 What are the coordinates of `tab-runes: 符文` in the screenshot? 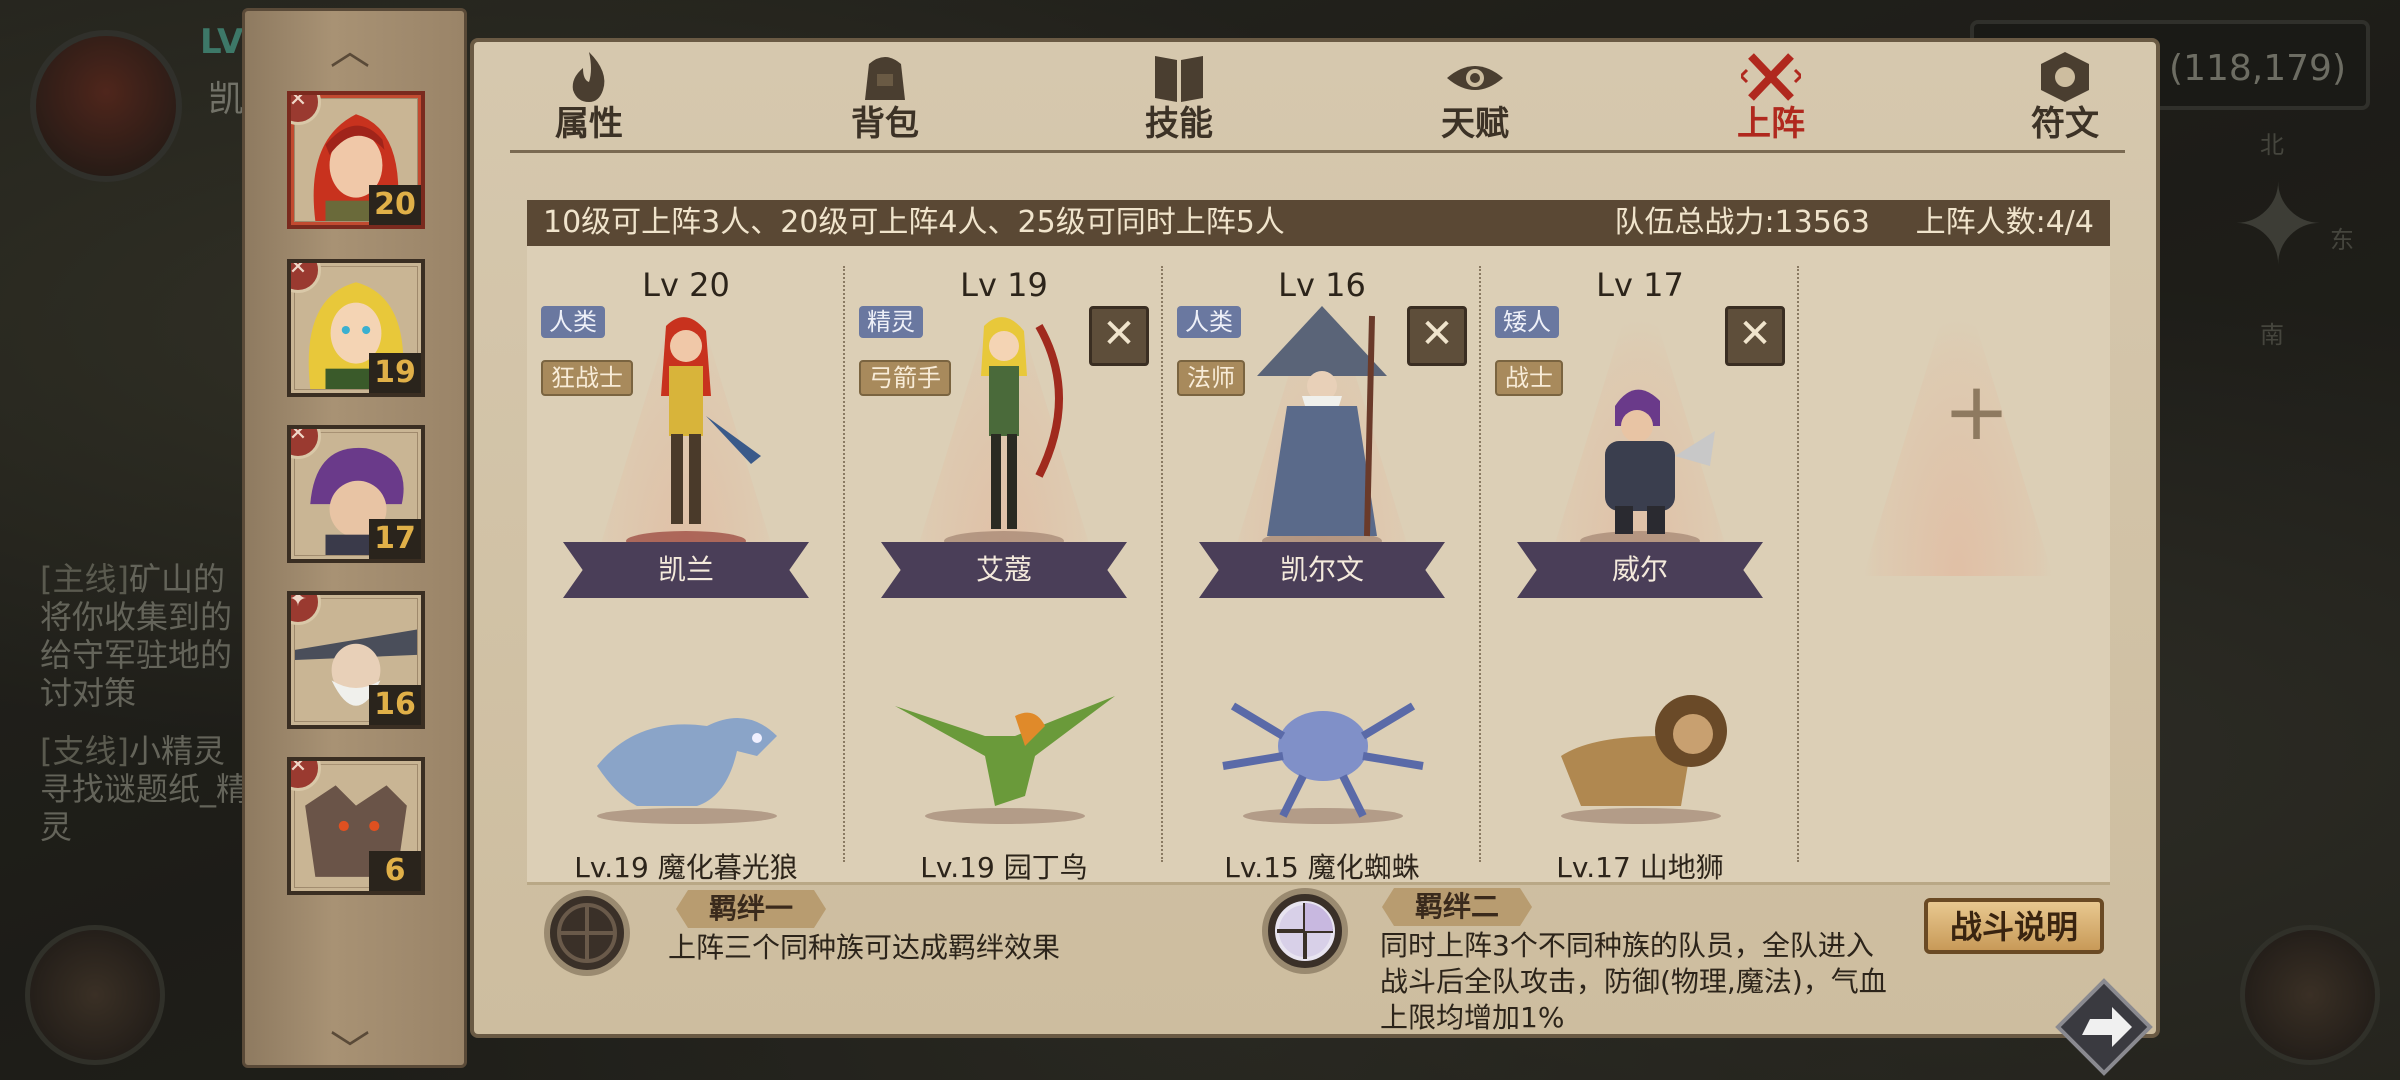 It's located at (2065, 100).